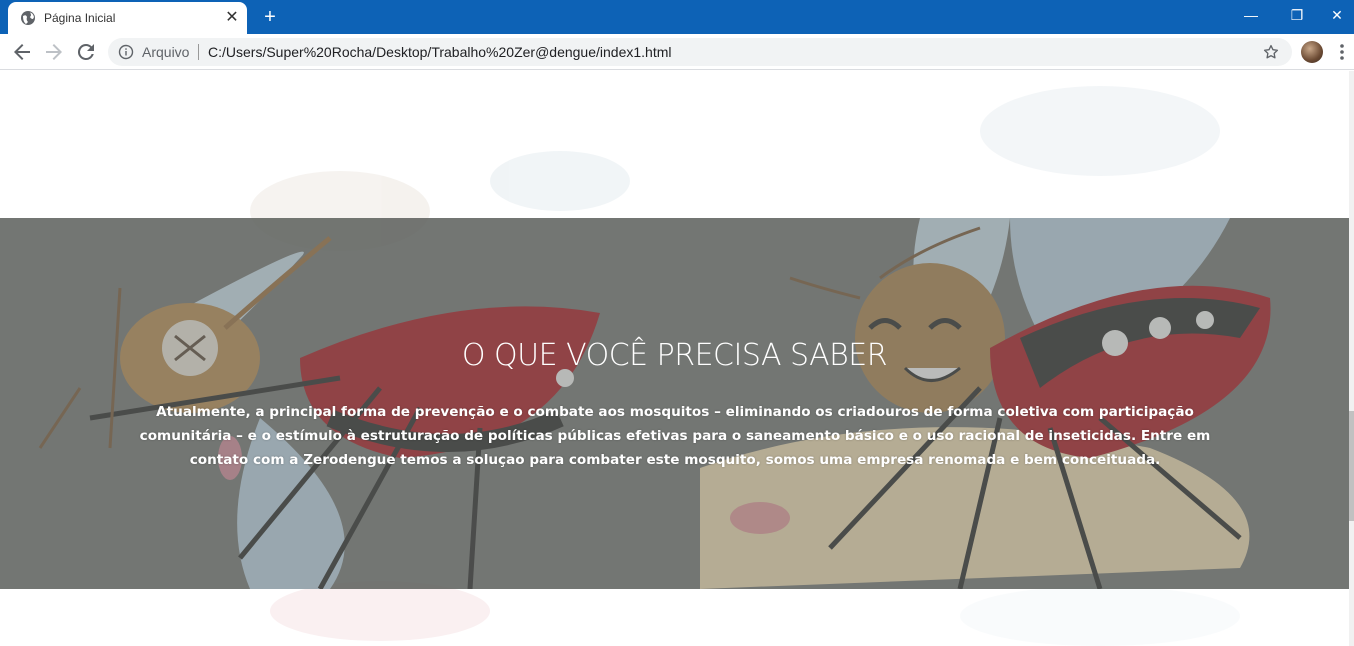 This screenshot has height=646, width=1354. I want to click on profile-avatar, so click(1312, 52).